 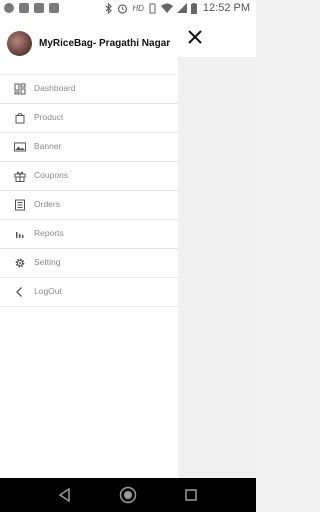 I want to click on store-name: MyRiceBag- Pragathi Nagar, so click(x=105, y=43).